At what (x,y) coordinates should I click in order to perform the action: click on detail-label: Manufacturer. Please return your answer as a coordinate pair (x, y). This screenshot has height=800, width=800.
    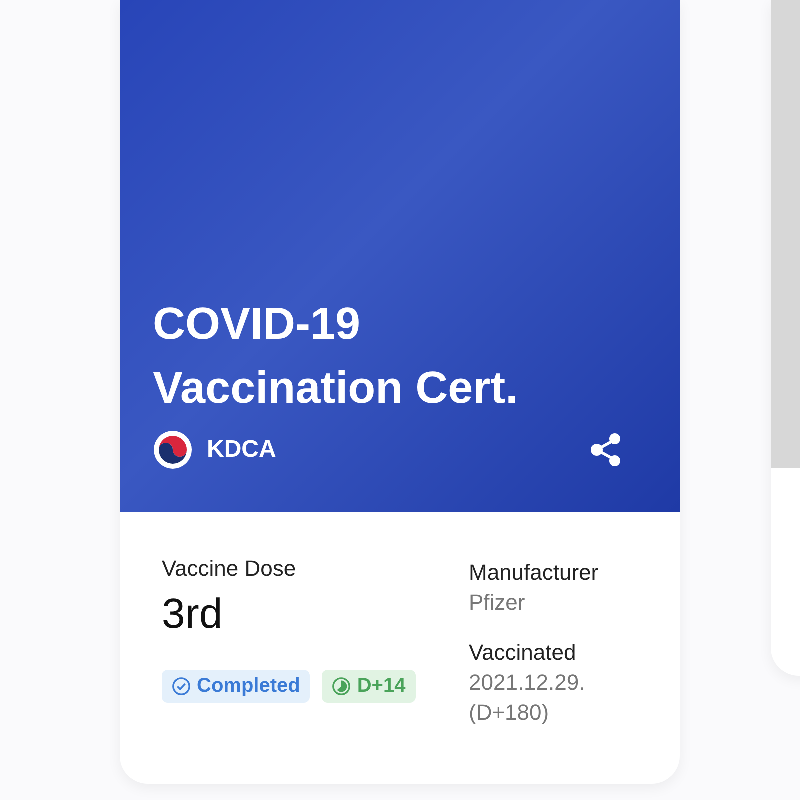
    Looking at the image, I should click on (534, 573).